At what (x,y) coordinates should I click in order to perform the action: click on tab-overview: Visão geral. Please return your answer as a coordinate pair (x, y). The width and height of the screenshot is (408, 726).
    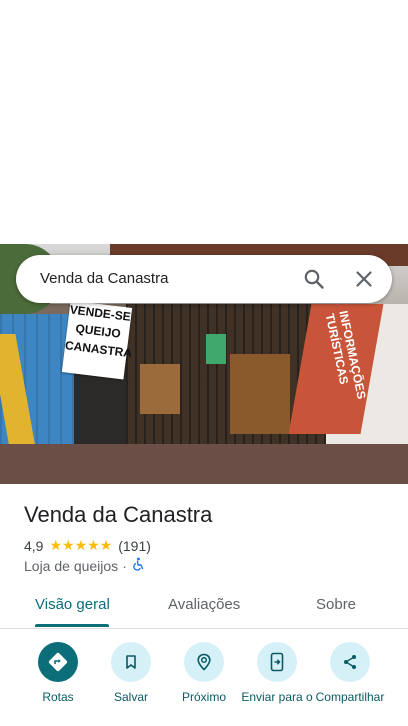
    Looking at the image, I should click on (72, 604).